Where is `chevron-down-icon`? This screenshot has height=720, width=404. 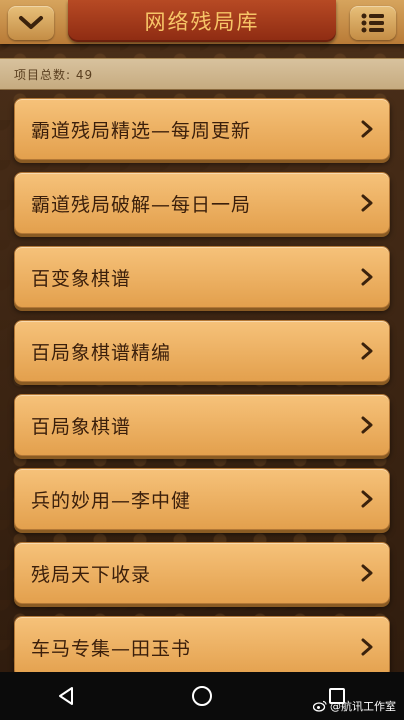 chevron-down-icon is located at coordinates (31, 22).